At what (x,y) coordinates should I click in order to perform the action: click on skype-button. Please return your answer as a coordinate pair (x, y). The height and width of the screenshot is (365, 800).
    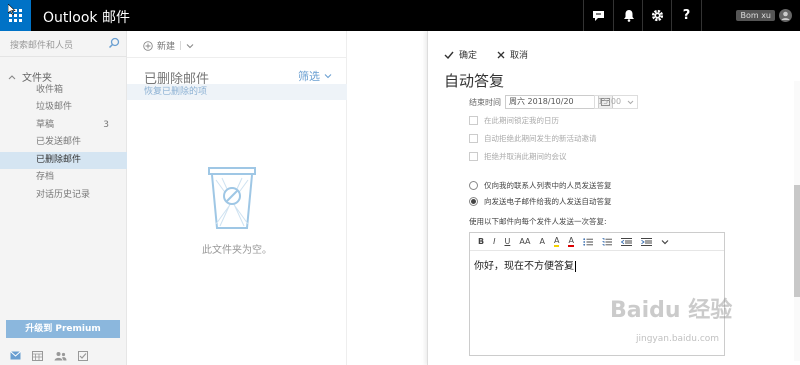
    Looking at the image, I should click on (598, 15).